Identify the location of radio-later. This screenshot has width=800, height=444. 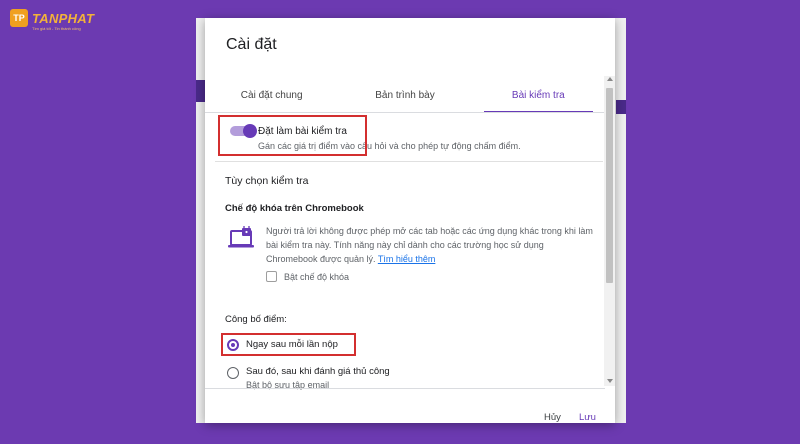
(233, 373).